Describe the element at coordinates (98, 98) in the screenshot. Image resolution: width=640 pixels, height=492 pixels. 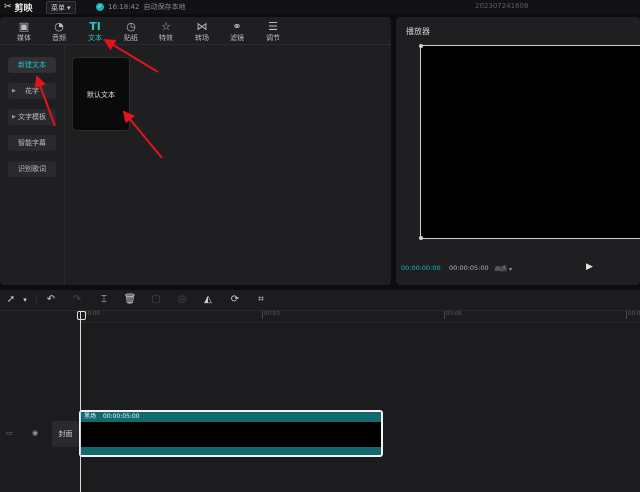
I see `annotation-arrows` at that location.